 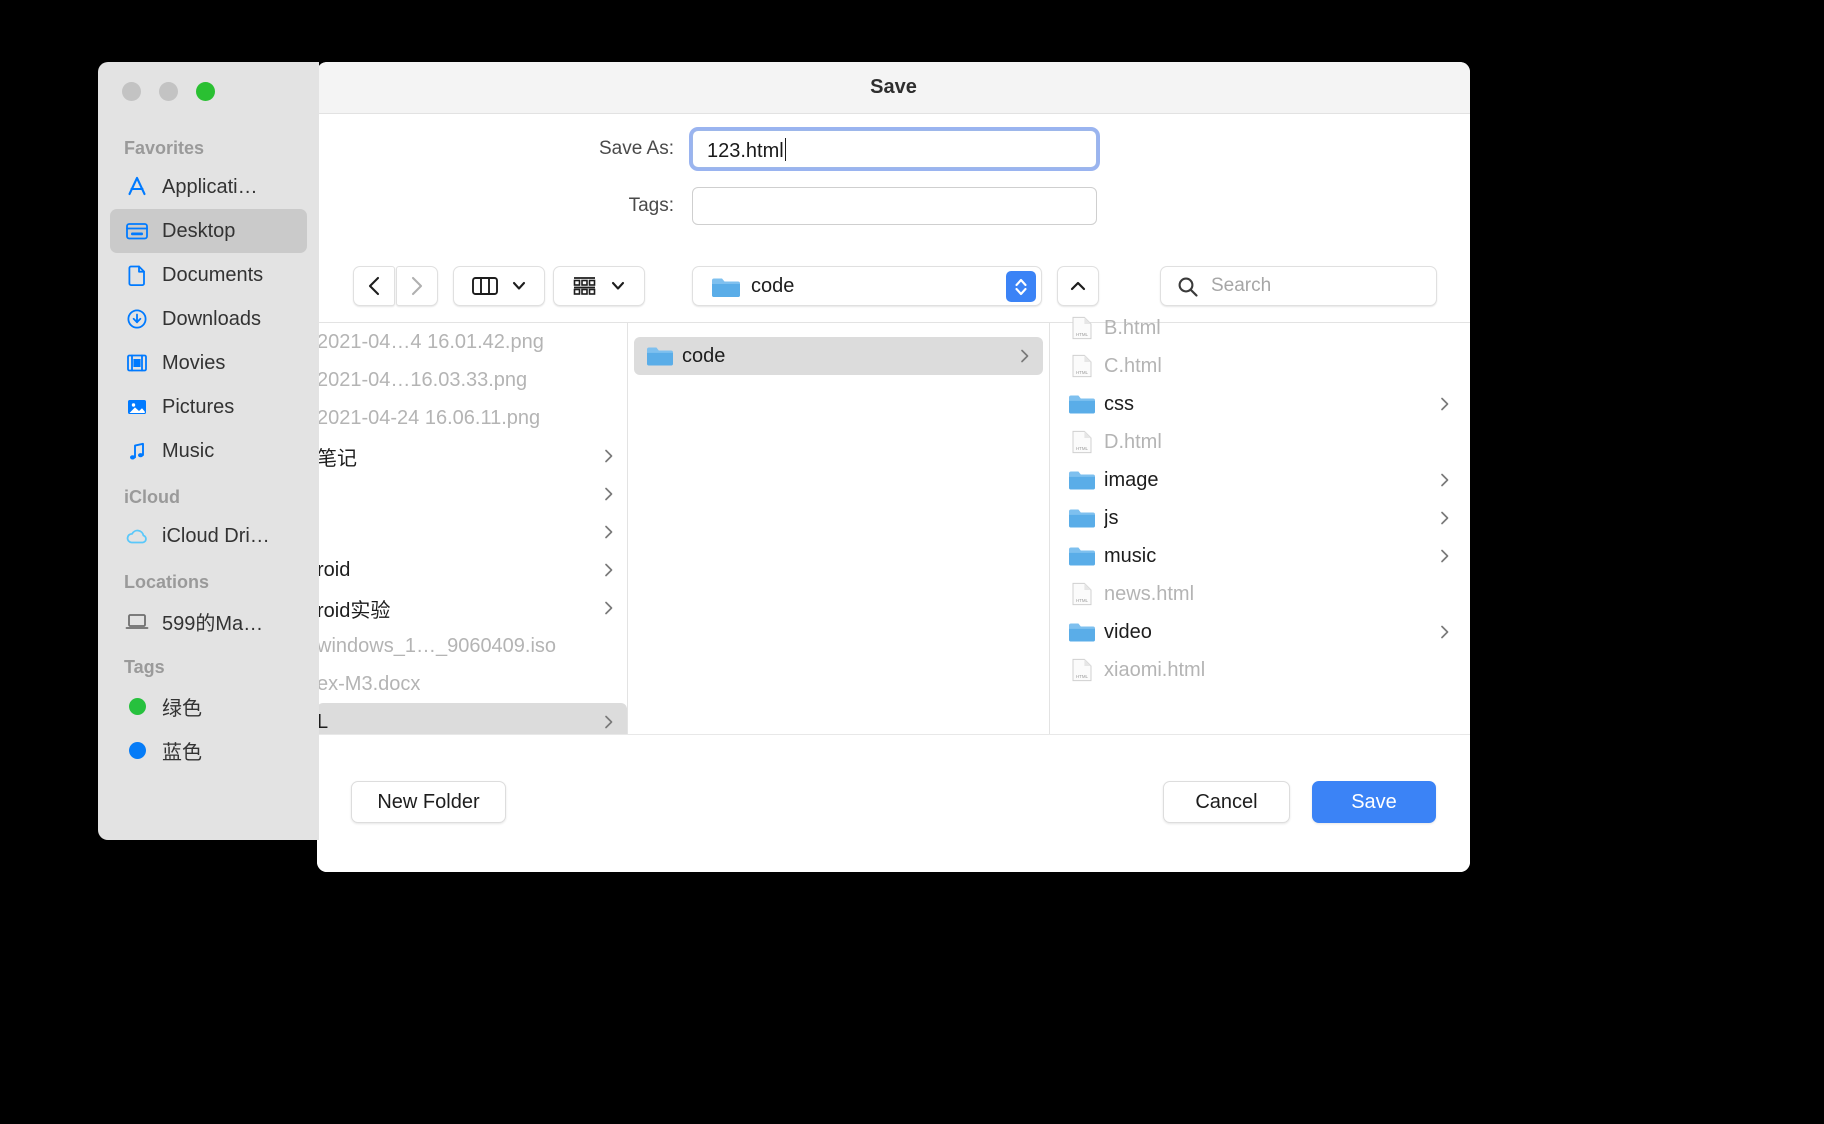 I want to click on file-row: image, so click(x=1259, y=480).